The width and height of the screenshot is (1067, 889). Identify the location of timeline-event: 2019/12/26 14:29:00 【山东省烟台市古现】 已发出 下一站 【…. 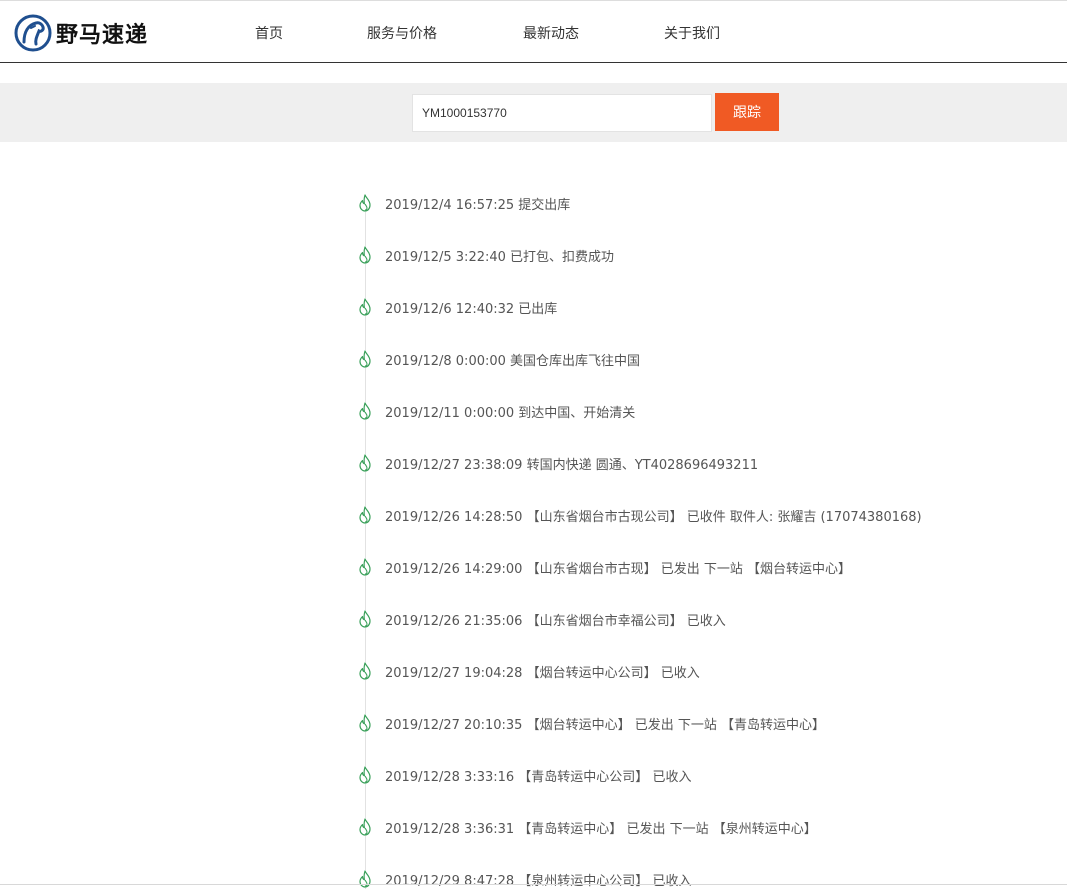
(604, 567).